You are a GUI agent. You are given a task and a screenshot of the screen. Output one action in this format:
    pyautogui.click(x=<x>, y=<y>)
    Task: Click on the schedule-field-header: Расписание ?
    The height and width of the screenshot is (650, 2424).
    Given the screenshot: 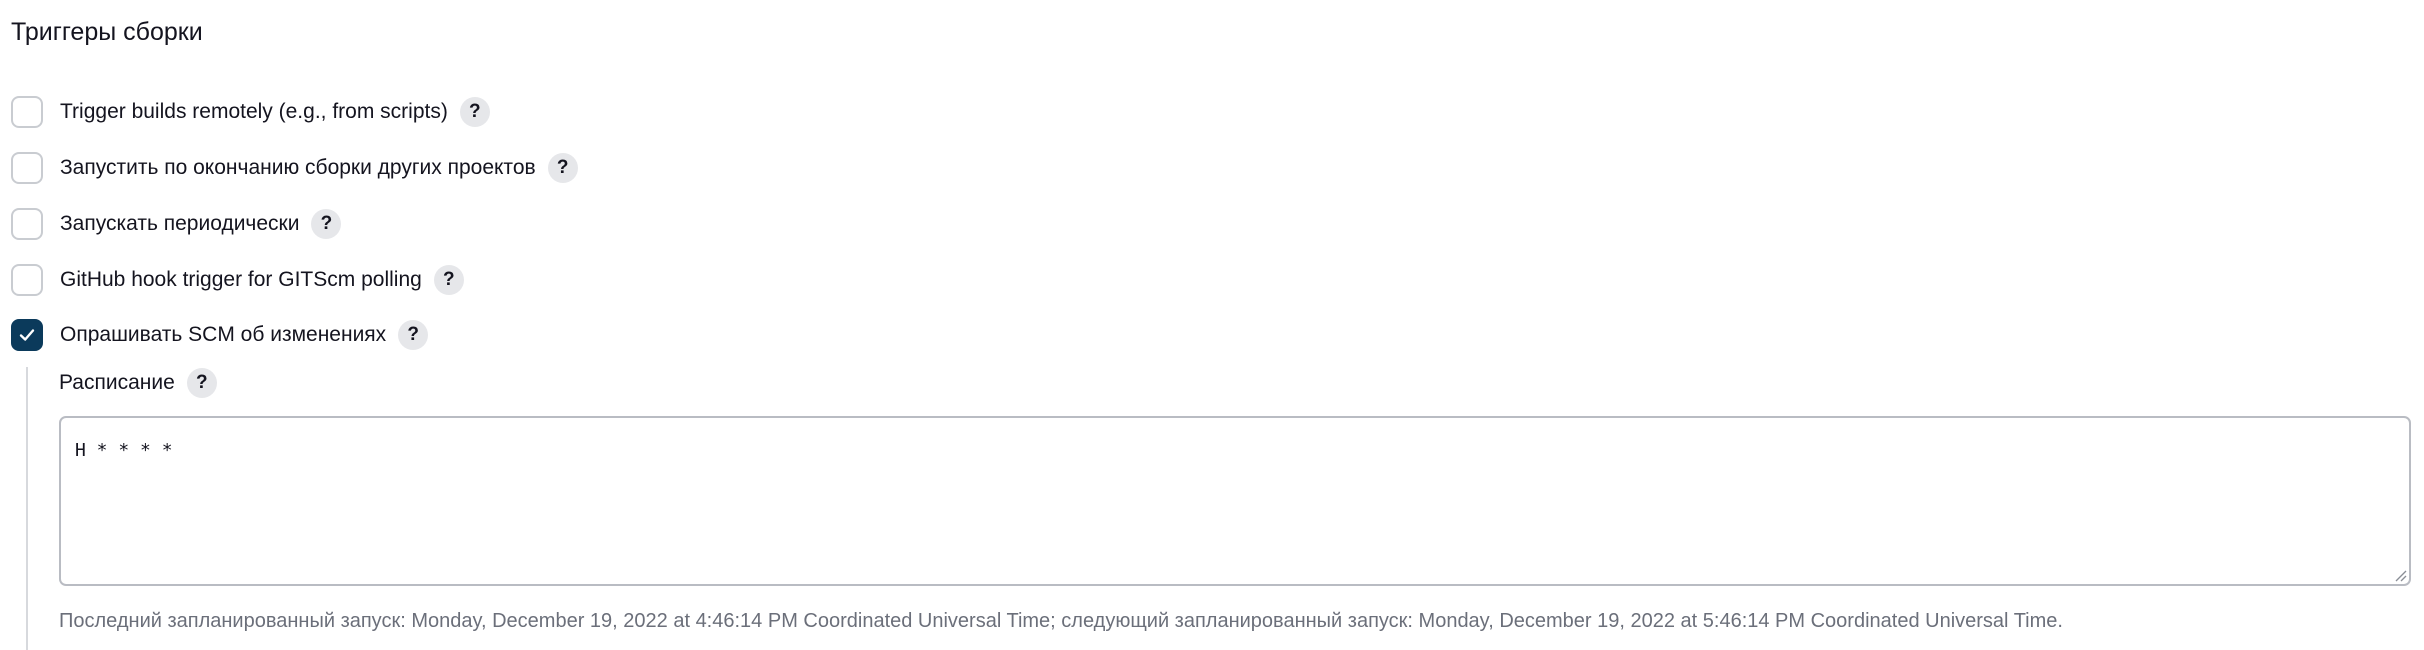 What is the action you would take?
    pyautogui.click(x=138, y=383)
    